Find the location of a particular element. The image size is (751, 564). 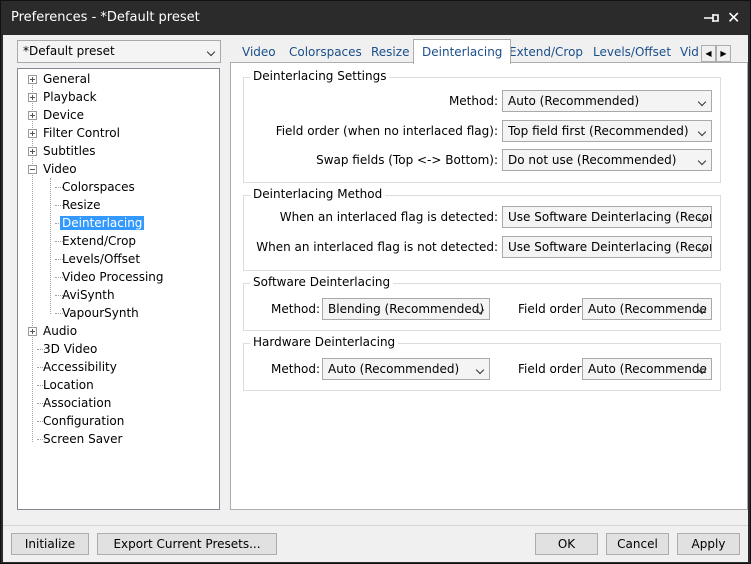

tree-item-subtitles: Subtitles is located at coordinates (69, 151).